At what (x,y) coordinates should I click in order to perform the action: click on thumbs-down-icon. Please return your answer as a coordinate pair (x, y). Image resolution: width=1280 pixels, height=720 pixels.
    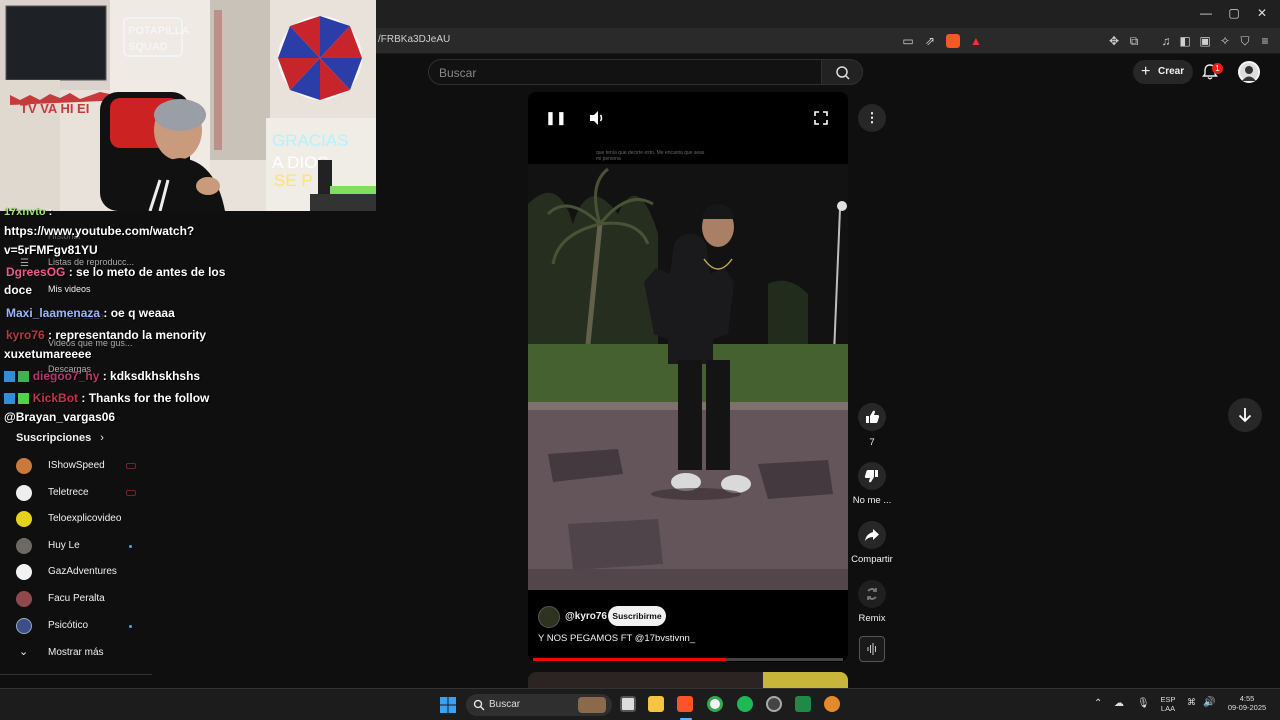
    Looking at the image, I should click on (871, 476).